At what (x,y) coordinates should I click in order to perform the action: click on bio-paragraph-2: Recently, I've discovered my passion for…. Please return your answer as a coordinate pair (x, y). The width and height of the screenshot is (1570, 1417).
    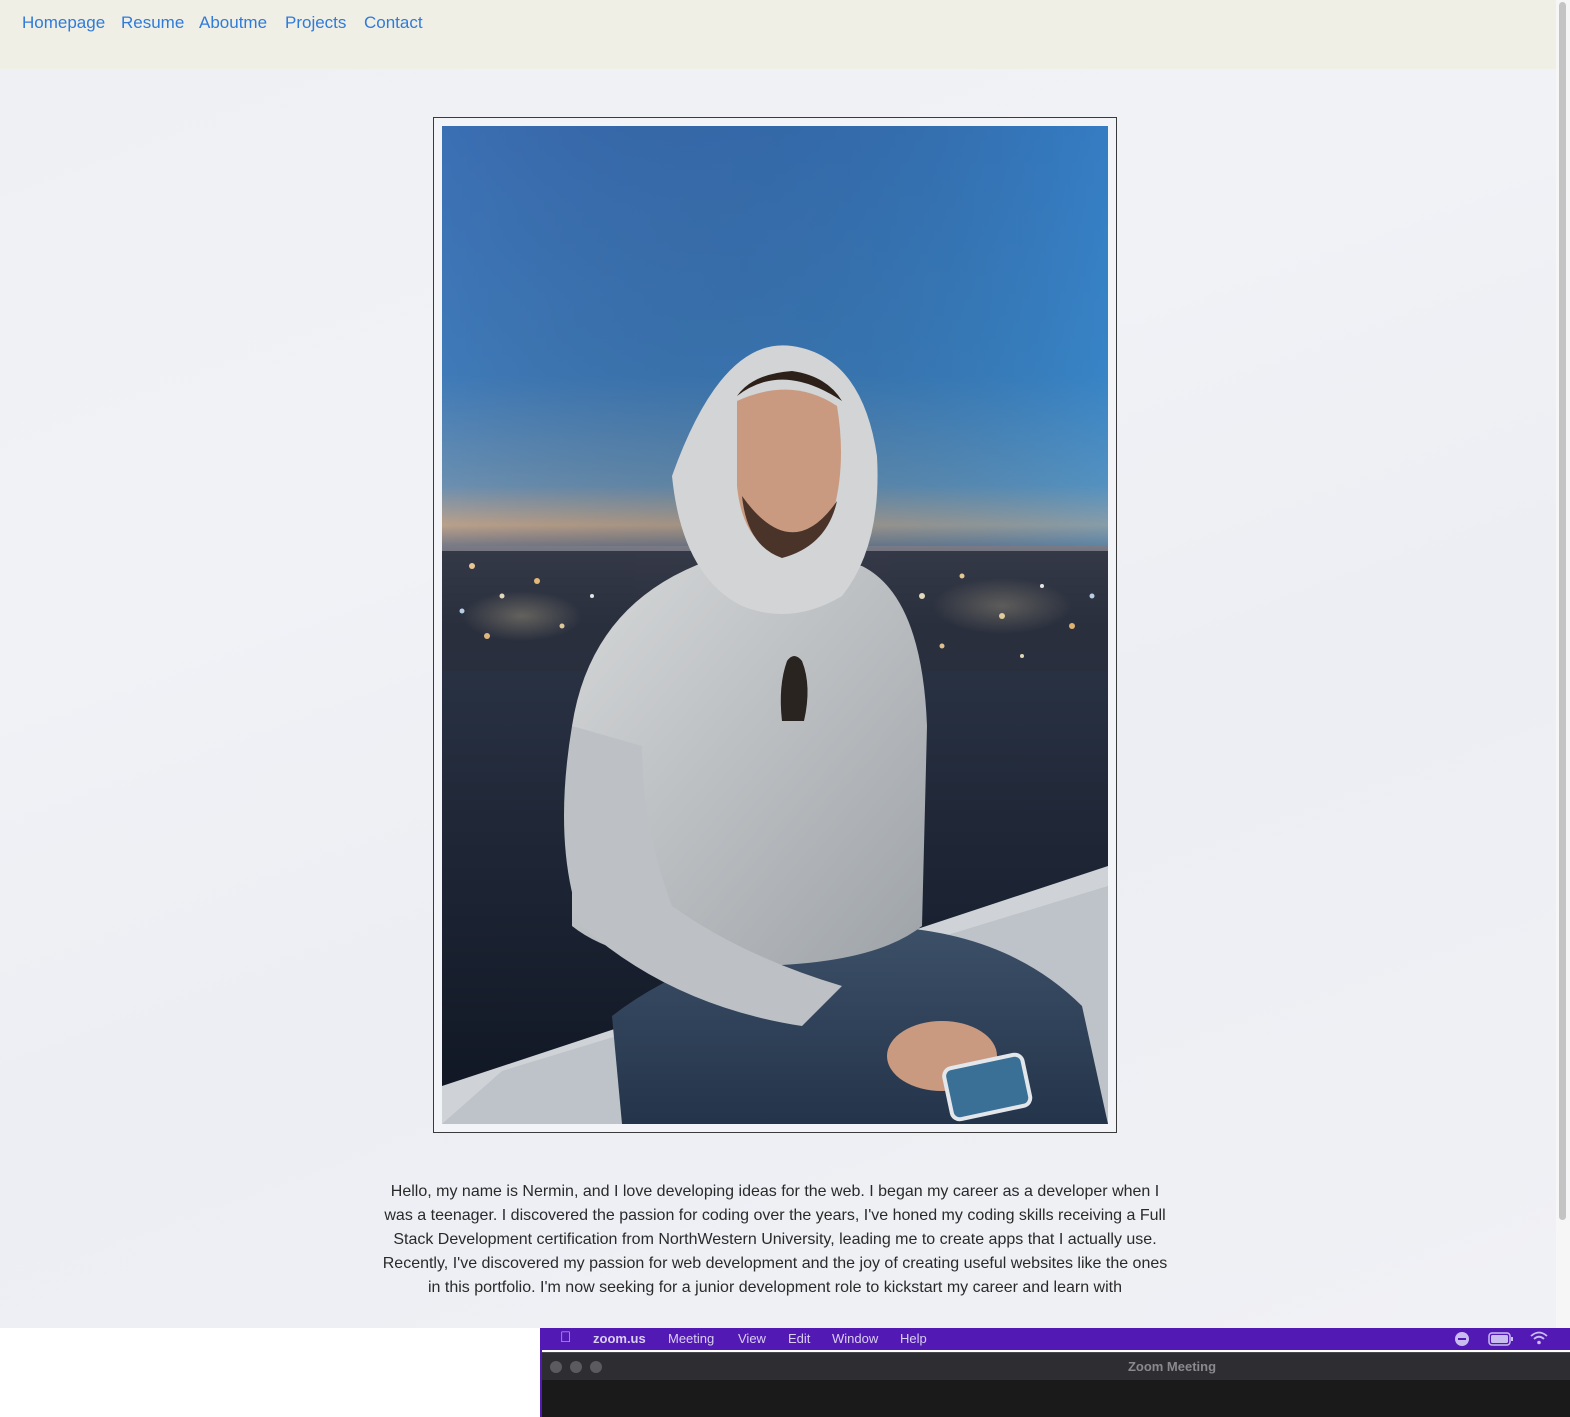
    Looking at the image, I should click on (775, 1275).